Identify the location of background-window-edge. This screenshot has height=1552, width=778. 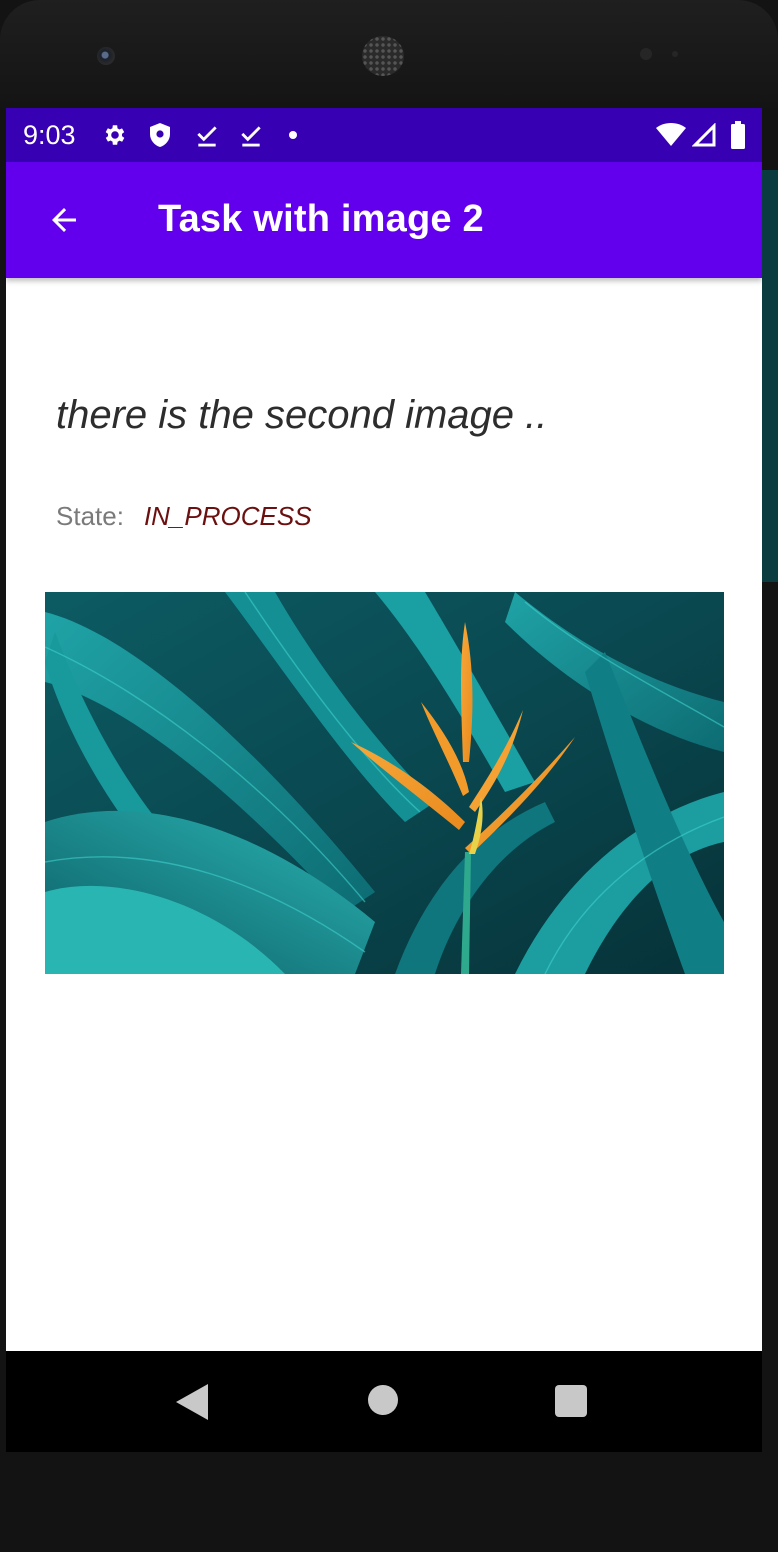
(770, 376).